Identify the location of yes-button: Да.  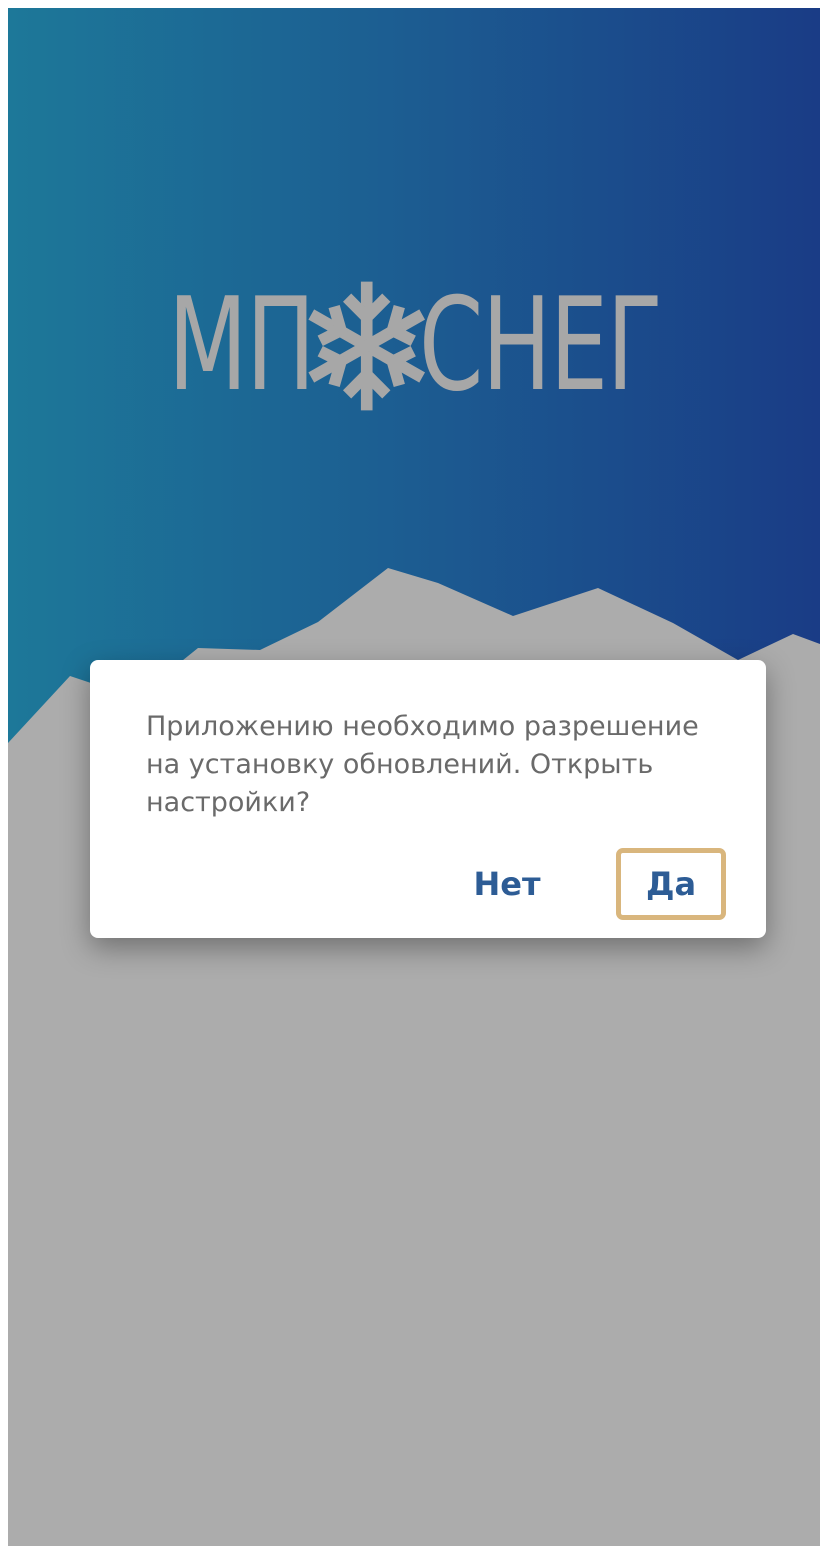
(671, 884).